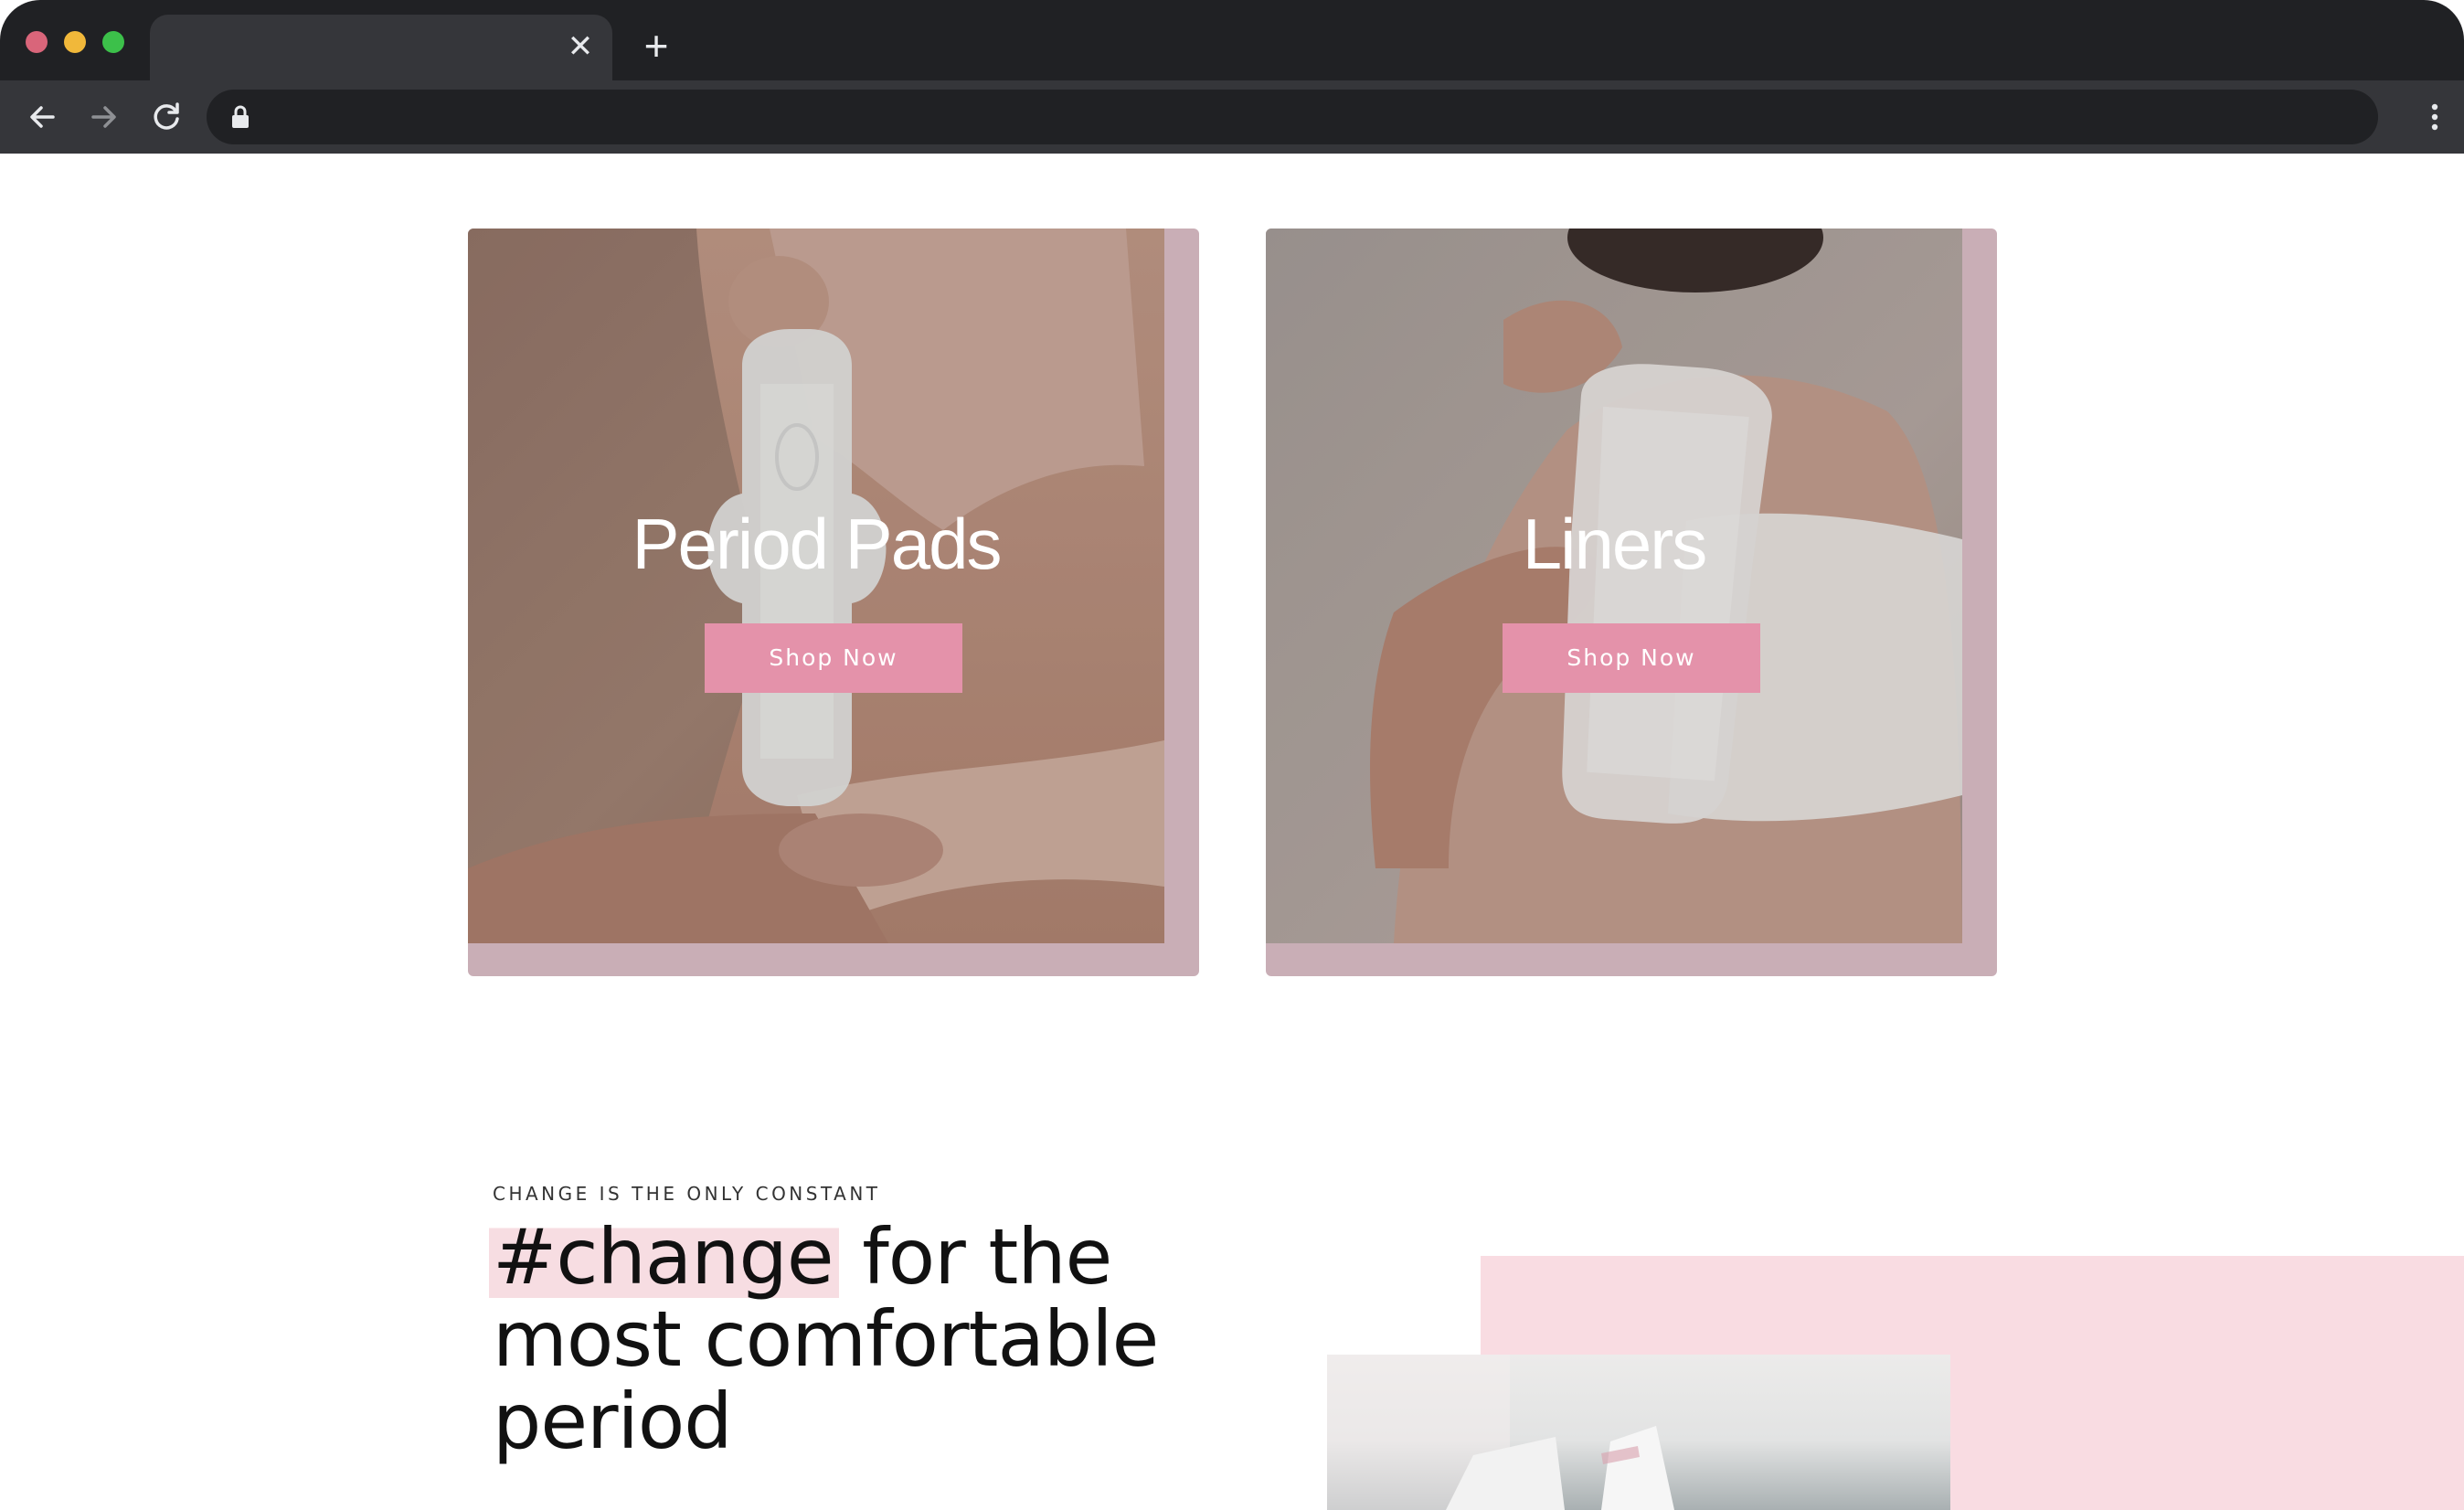 This screenshot has height=1510, width=2464. Describe the element at coordinates (1292, 117) in the screenshot. I see `address-bar` at that location.